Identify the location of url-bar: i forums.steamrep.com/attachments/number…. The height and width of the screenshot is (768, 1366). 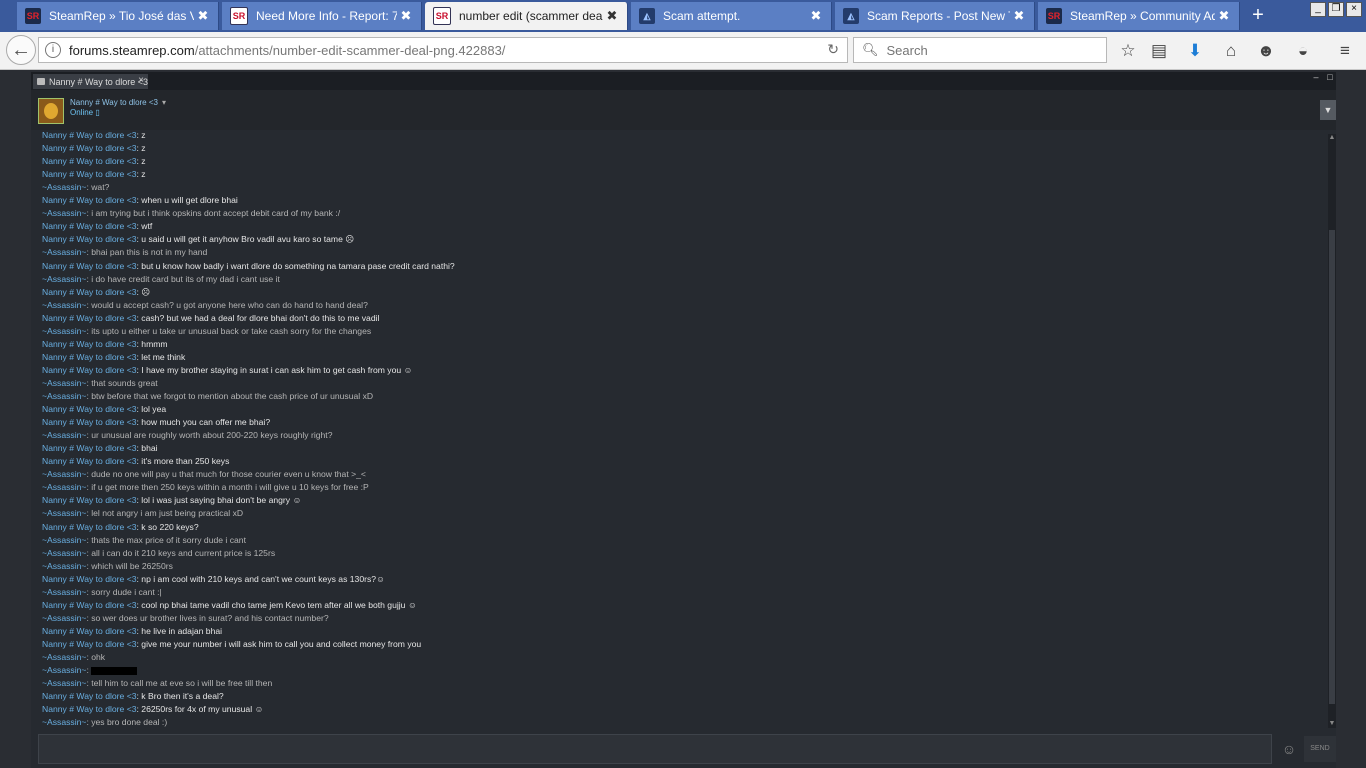
(443, 50).